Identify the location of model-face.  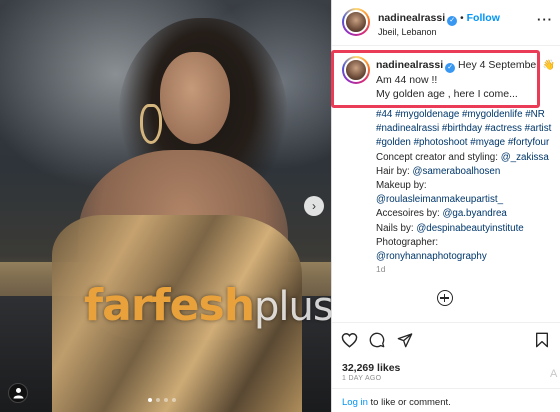
(195, 98).